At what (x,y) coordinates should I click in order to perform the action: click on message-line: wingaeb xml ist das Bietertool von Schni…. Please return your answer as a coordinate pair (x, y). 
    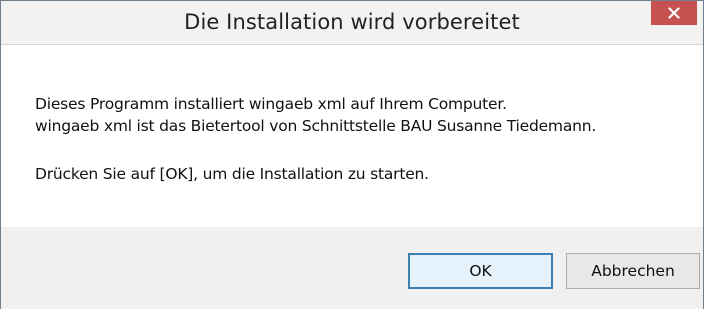
    Looking at the image, I should click on (316, 126).